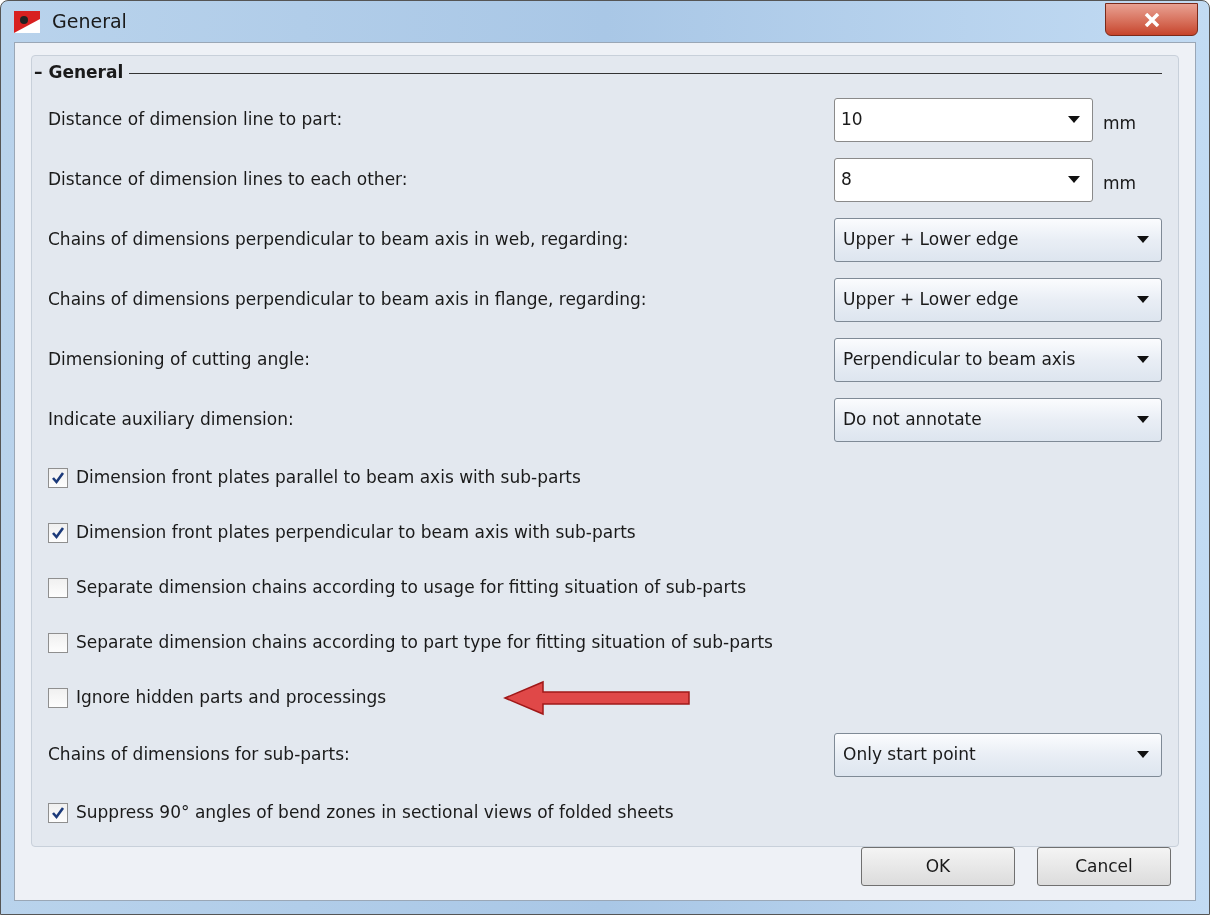  I want to click on field-label: Distance of dimension lines to each other:, so click(228, 180).